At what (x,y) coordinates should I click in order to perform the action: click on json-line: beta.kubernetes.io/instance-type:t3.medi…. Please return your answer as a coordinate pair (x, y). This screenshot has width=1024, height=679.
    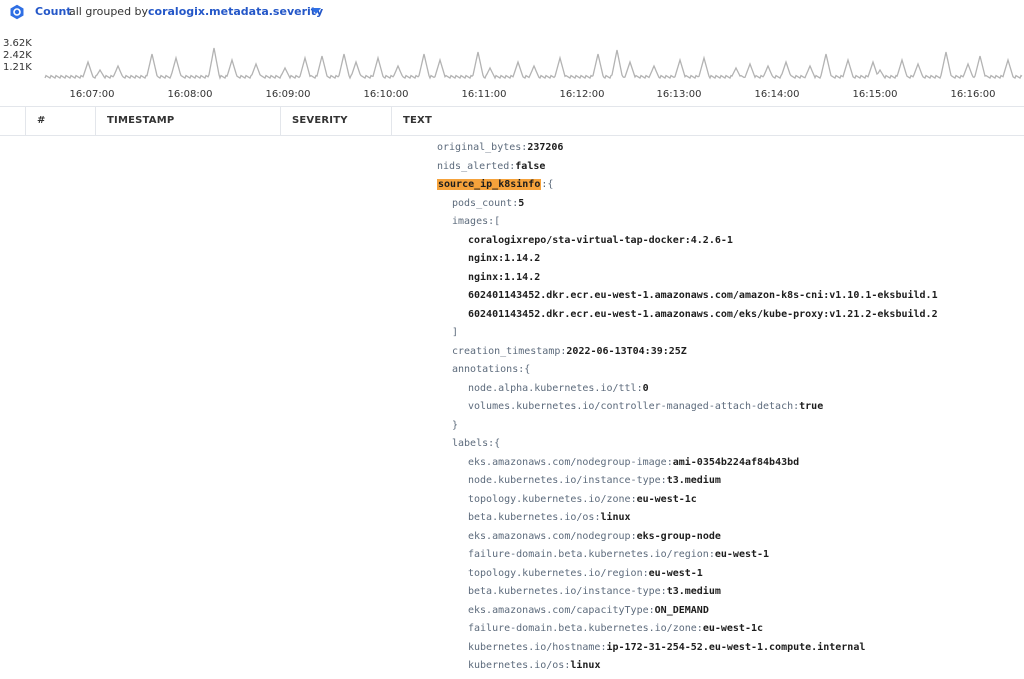
    Looking at the image, I should click on (594, 592).